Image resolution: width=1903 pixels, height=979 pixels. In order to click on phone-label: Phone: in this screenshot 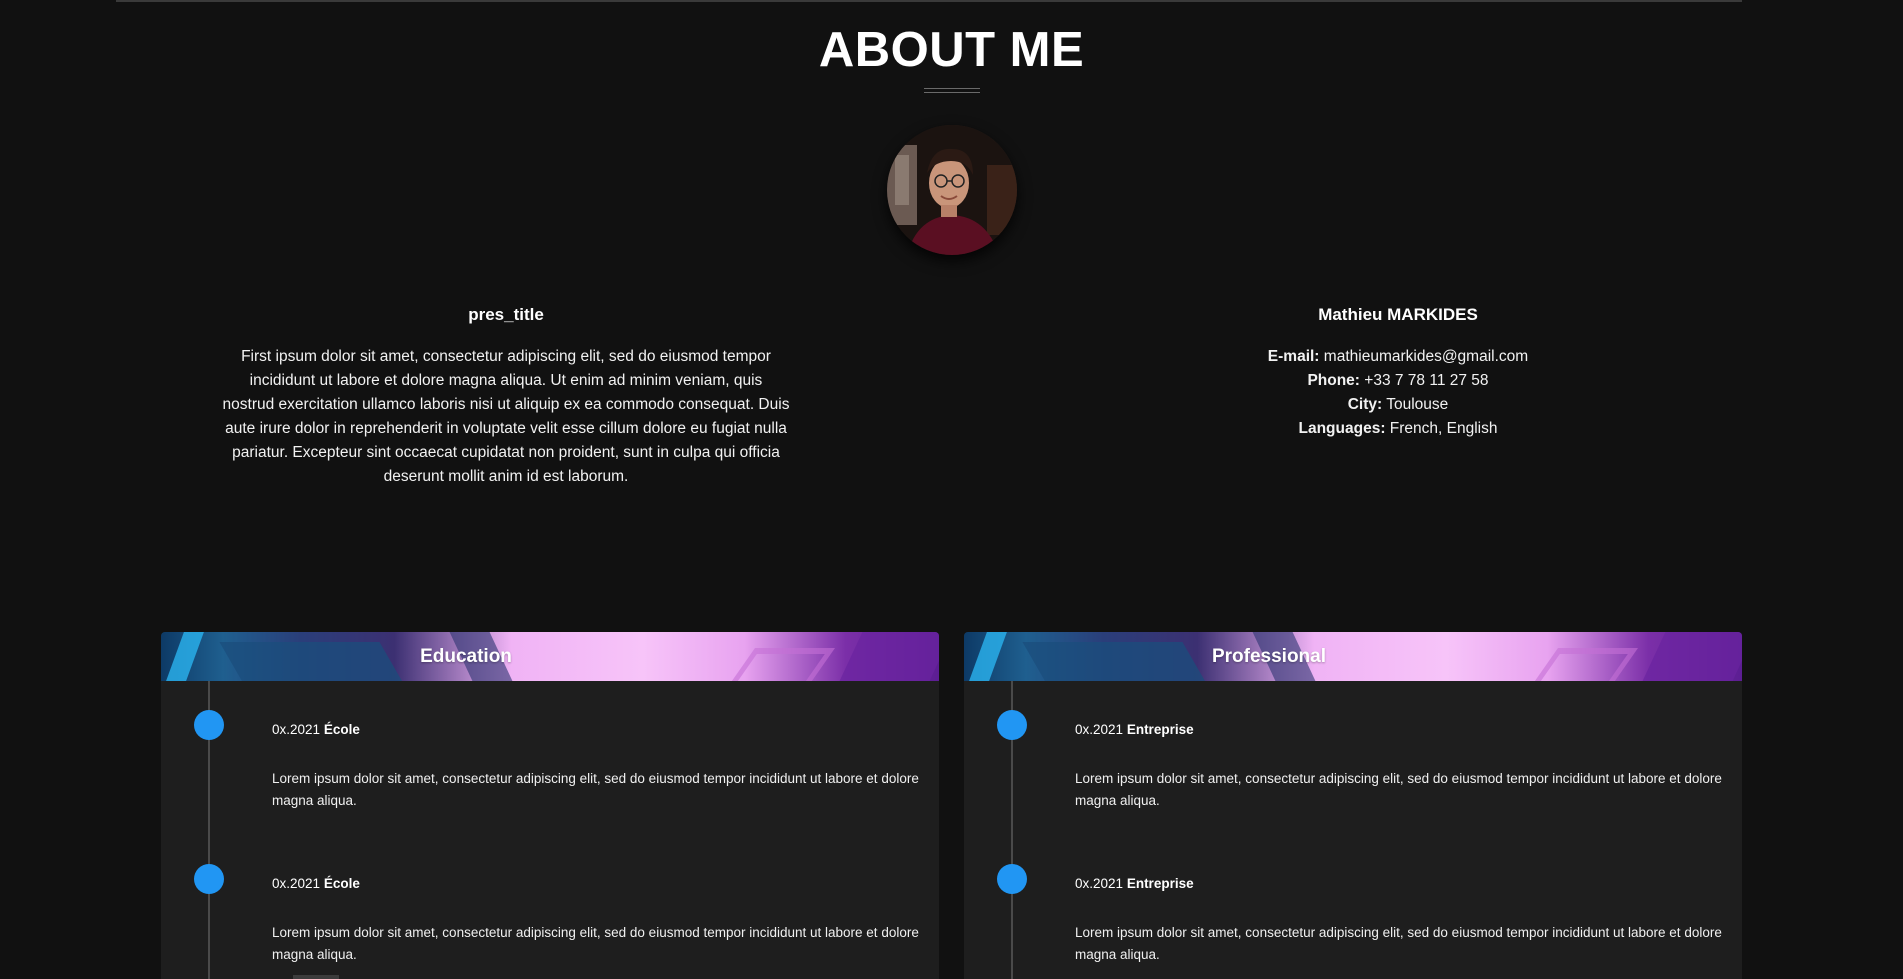, I will do `click(1333, 380)`.